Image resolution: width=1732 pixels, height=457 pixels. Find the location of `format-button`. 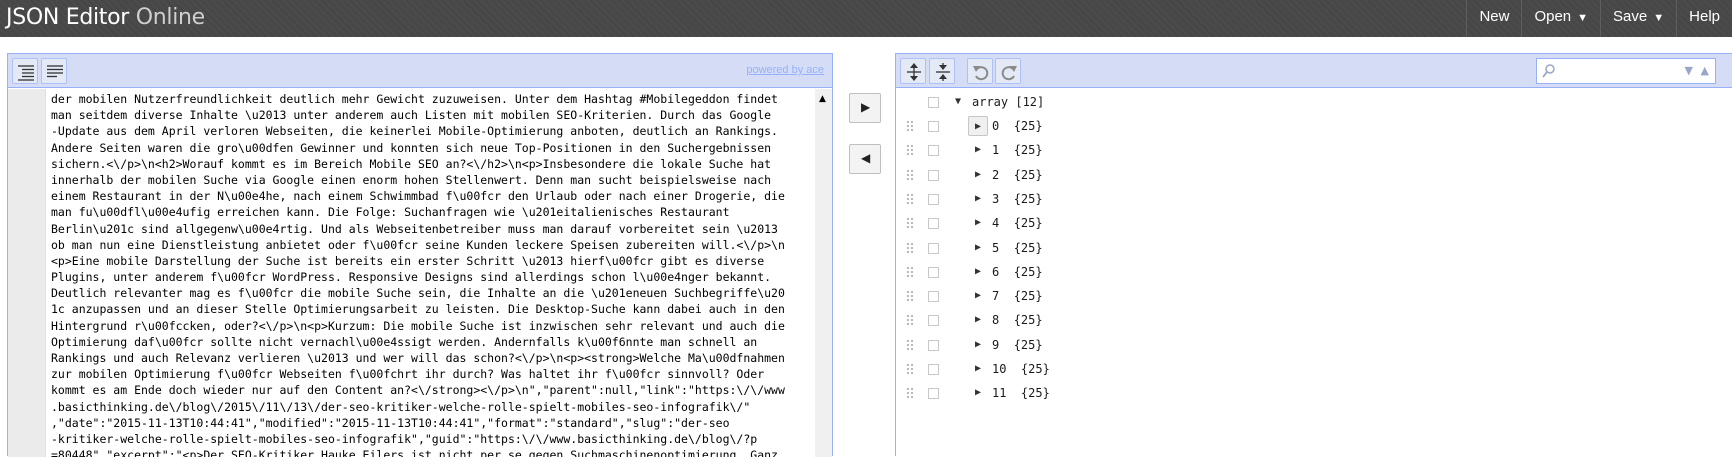

format-button is located at coordinates (25, 71).